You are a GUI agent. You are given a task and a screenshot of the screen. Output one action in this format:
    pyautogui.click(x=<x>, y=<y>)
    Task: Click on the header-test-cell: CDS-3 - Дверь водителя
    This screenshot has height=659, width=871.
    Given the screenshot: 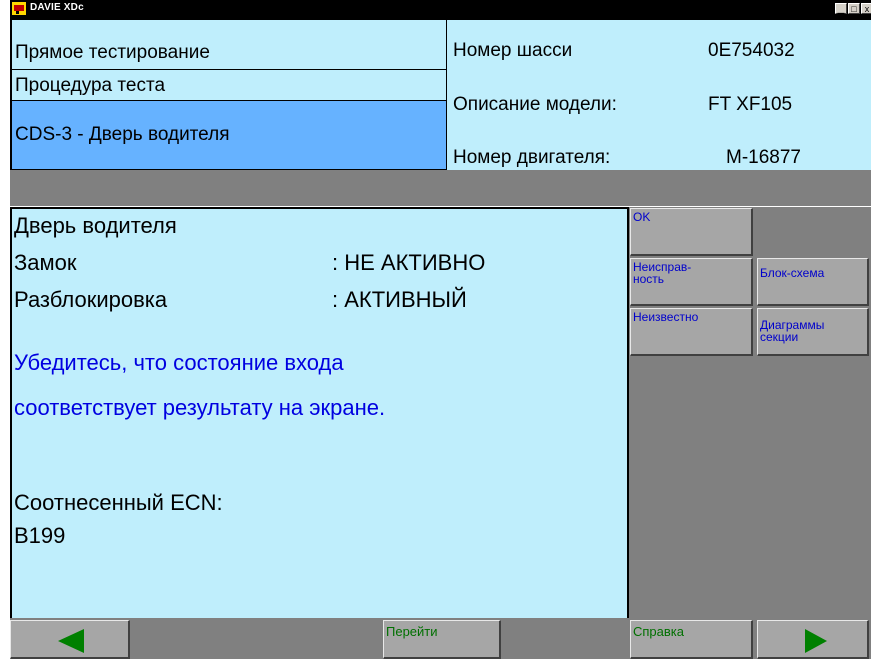 What is the action you would take?
    pyautogui.click(x=228, y=135)
    